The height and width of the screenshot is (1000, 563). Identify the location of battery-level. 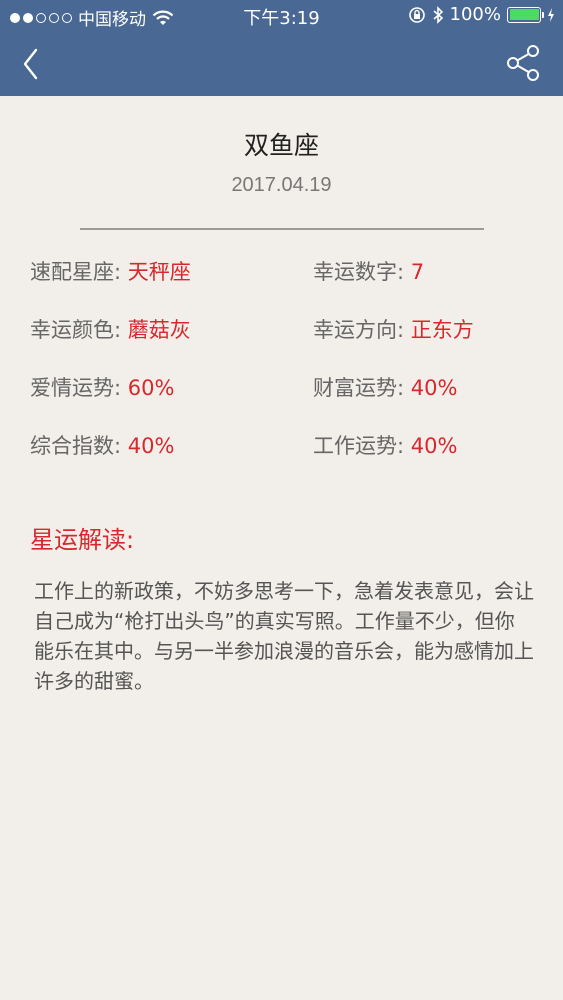
(524, 14).